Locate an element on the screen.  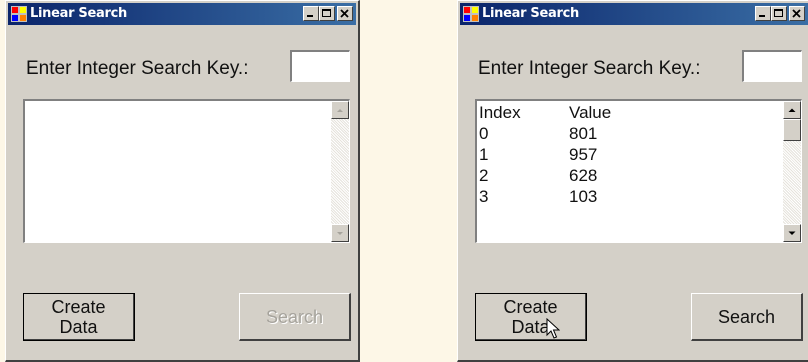
mouse-pointer-icon is located at coordinates (553, 328).